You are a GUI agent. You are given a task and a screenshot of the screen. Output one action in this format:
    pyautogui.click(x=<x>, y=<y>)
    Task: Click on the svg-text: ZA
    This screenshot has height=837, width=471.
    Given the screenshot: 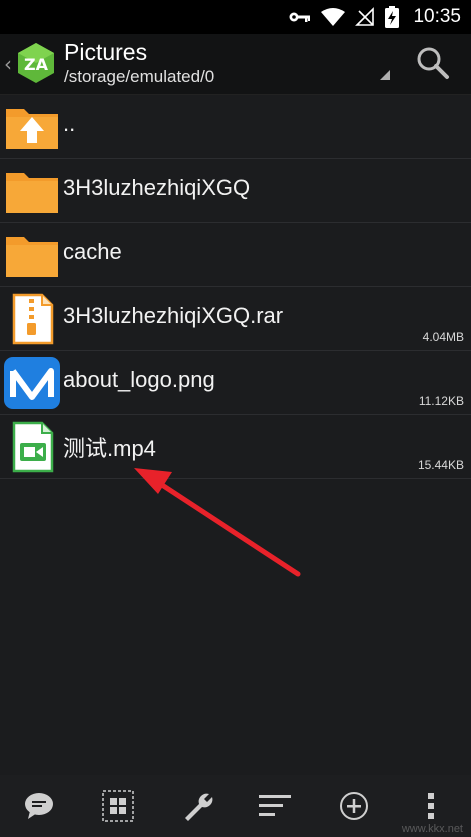 What is the action you would take?
    pyautogui.click(x=36, y=64)
    